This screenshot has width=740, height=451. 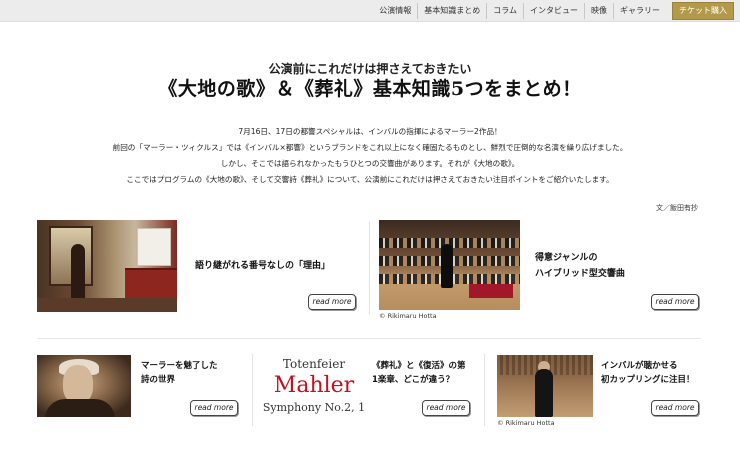 What do you see at coordinates (419, 366) in the screenshot?
I see `article-title-line: 《葬礼》と《復活》の第` at bounding box center [419, 366].